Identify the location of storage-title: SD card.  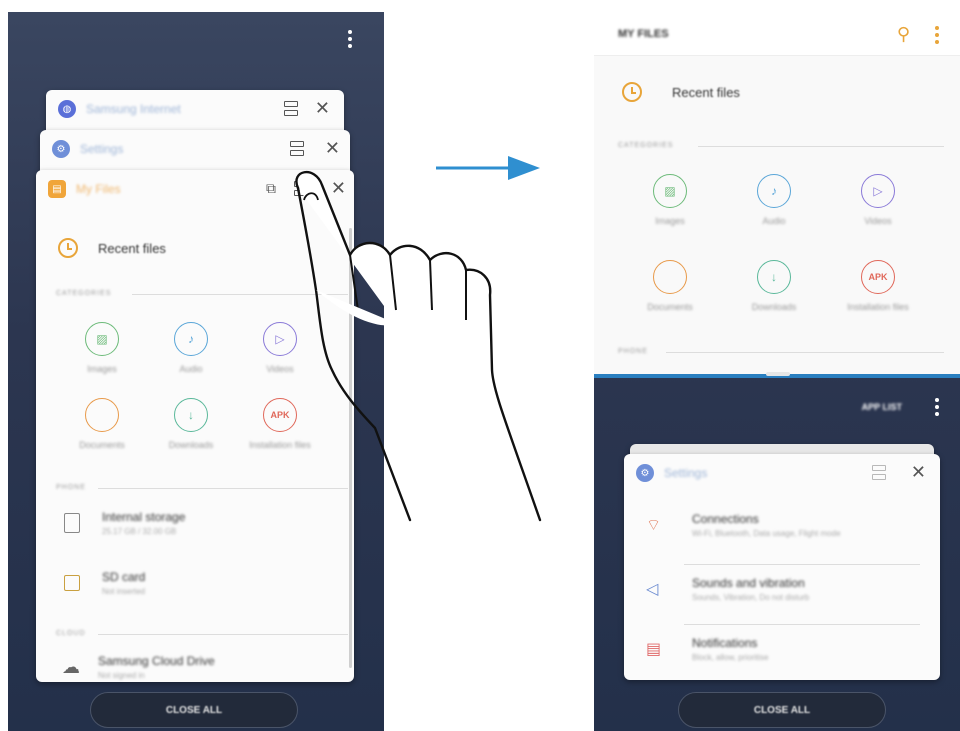
(124, 577).